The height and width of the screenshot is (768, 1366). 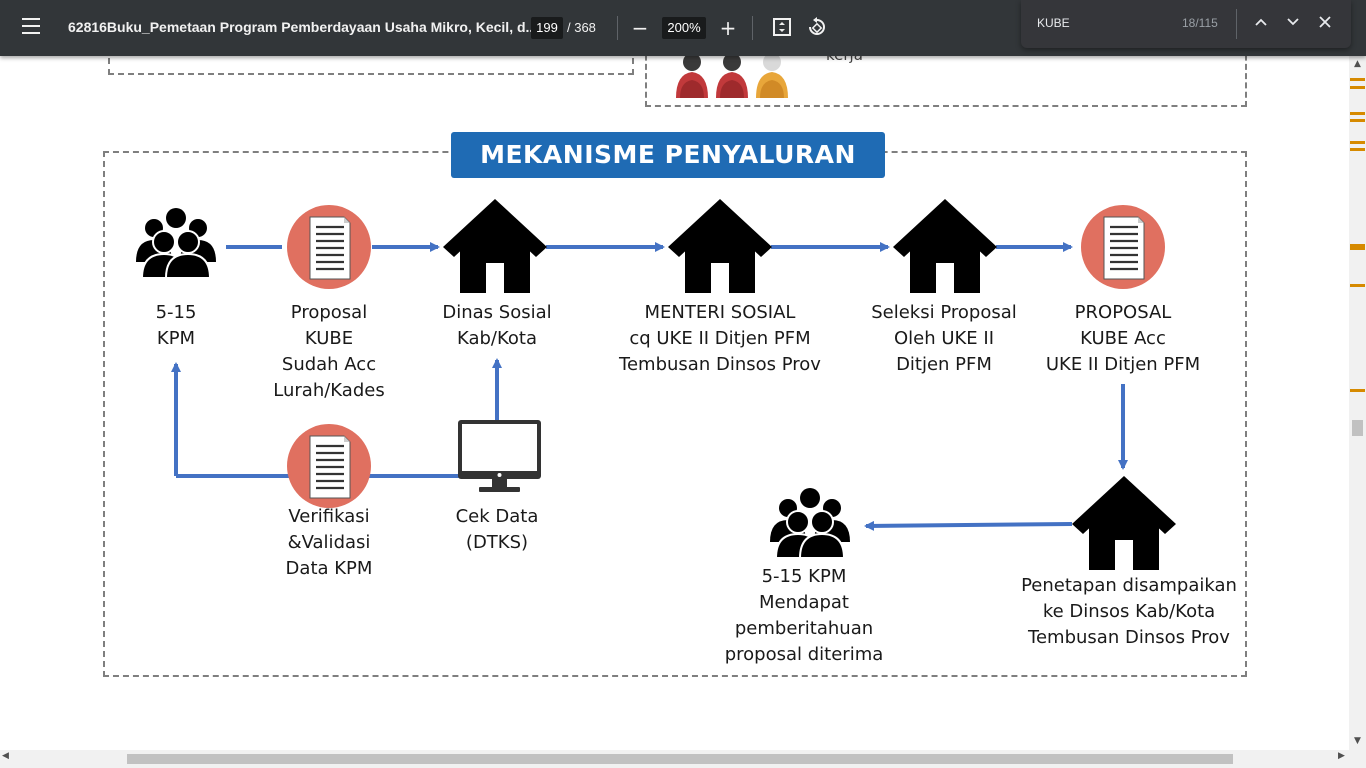 What do you see at coordinates (547, 28) in the screenshot?
I see `page-number-input: 199` at bounding box center [547, 28].